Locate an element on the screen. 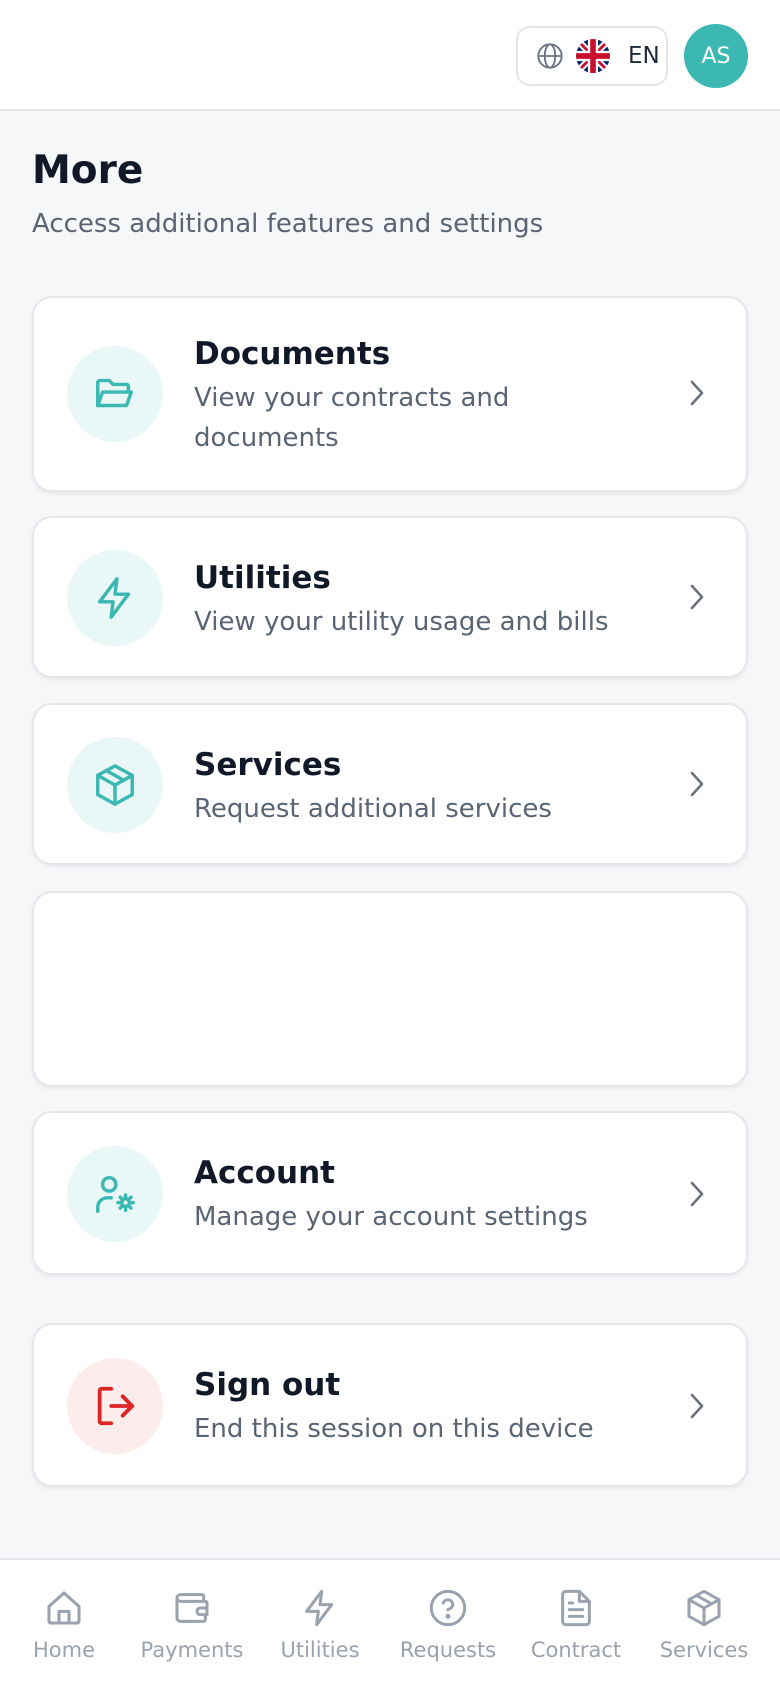 Image resolution: width=780 pixels, height=1688 pixels. account-description: Manage your account settings is located at coordinates (391, 1217).